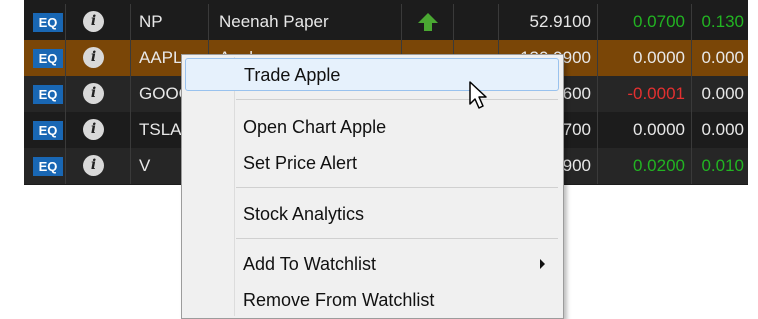  I want to click on menu-item-label: Trade Apple, so click(292, 75).